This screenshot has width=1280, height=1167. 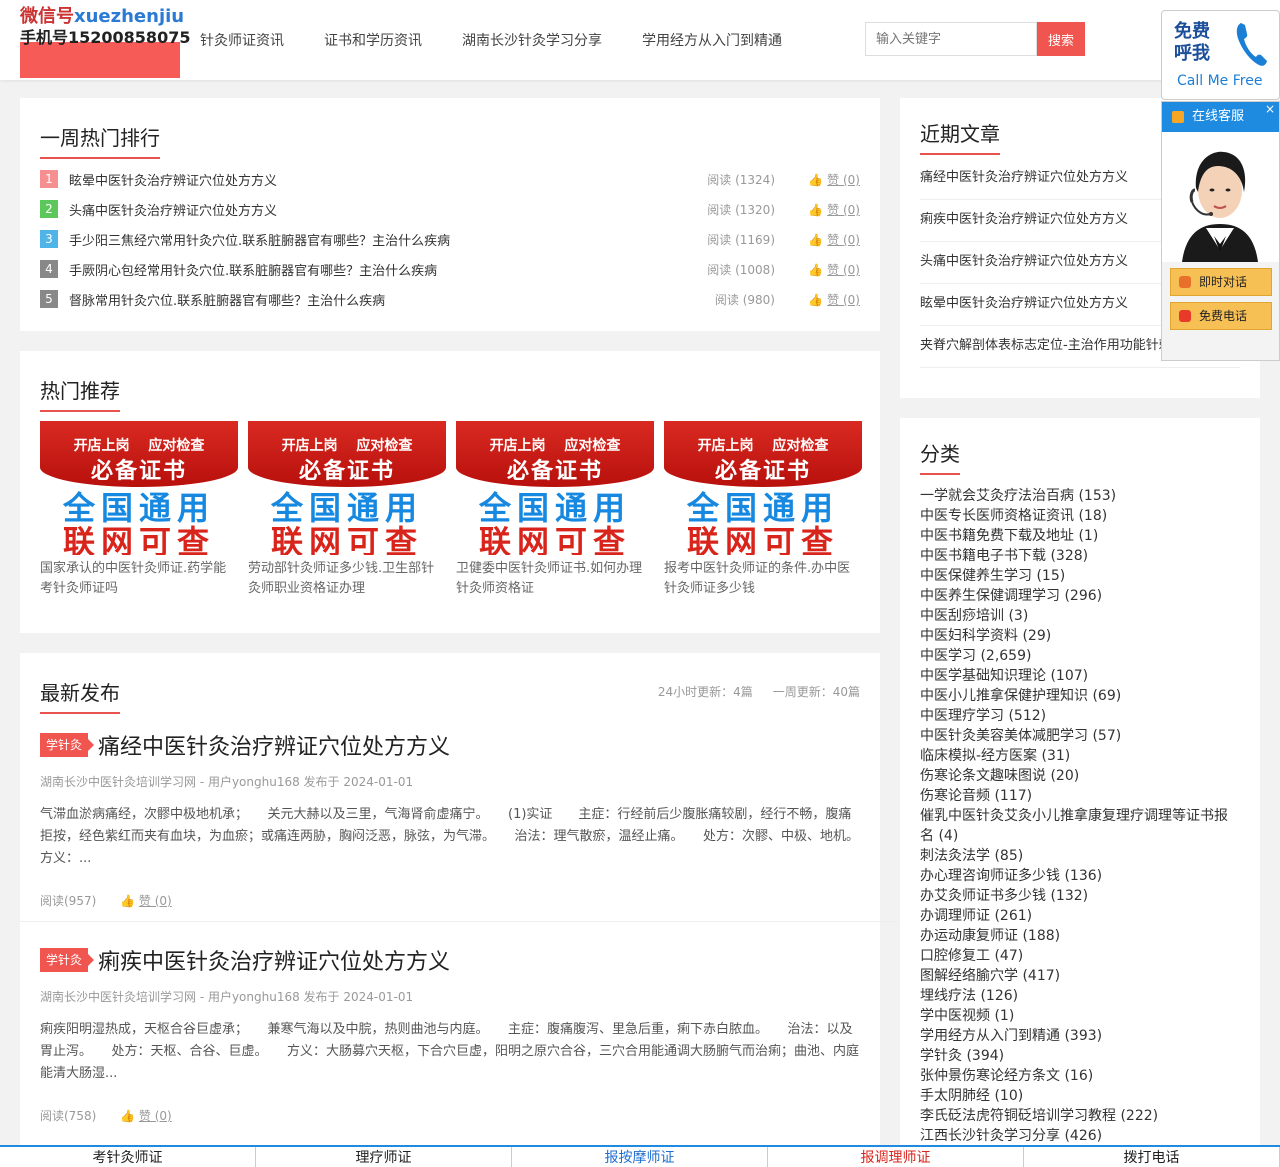 I want to click on category-link: 中医保健养生学习 (15), so click(x=1080, y=576).